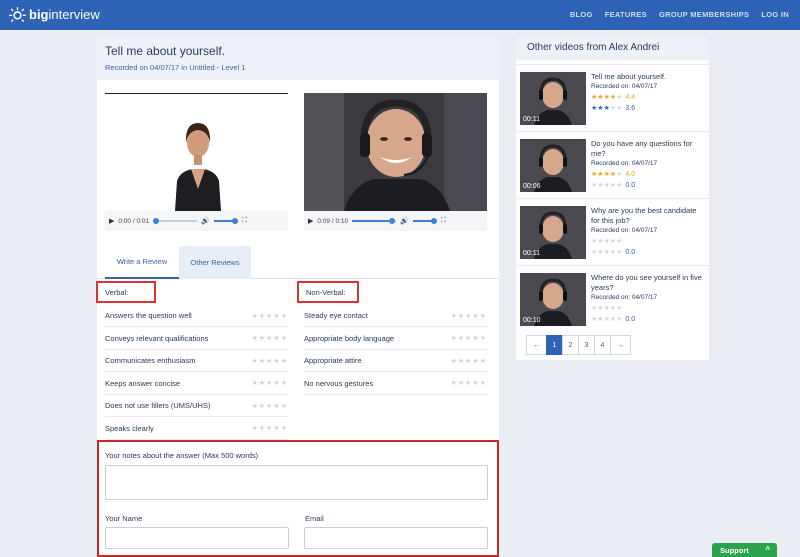 The image size is (800, 557). What do you see at coordinates (606, 241) in the screenshot?
I see `rating-row-primary: ★★★★★` at bounding box center [606, 241].